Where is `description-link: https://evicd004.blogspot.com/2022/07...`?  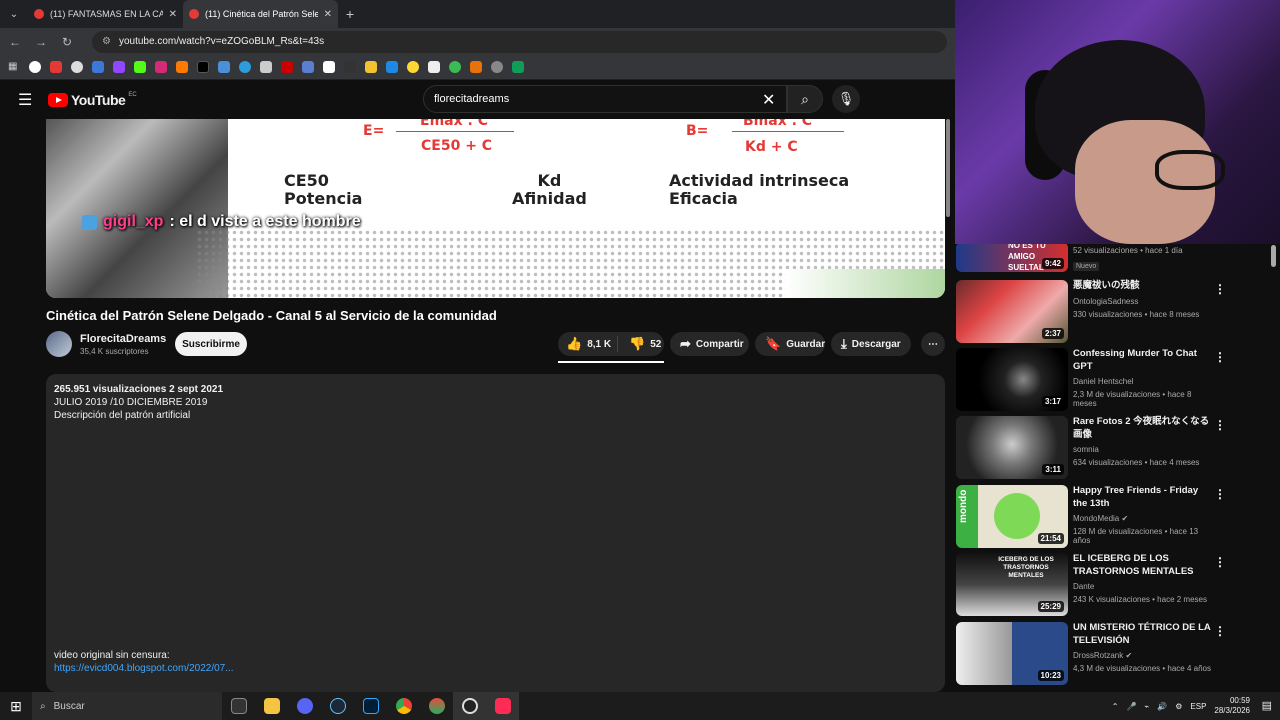
description-link: https://evicd004.blogspot.com/2022/07... is located at coordinates (144, 668).